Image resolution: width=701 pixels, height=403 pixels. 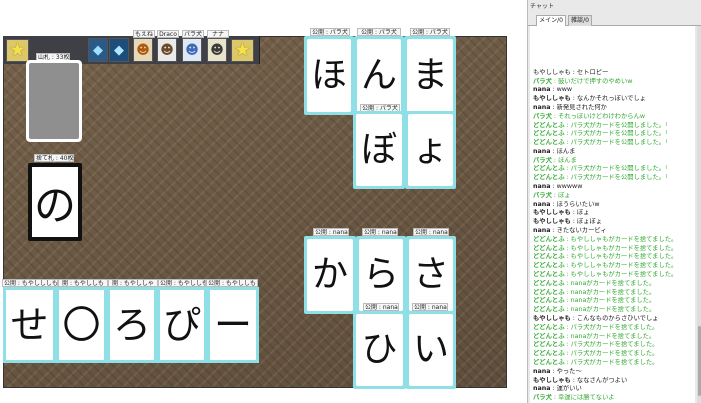 What do you see at coordinates (699, 214) in the screenshot?
I see `chat-scrollbar` at bounding box center [699, 214].